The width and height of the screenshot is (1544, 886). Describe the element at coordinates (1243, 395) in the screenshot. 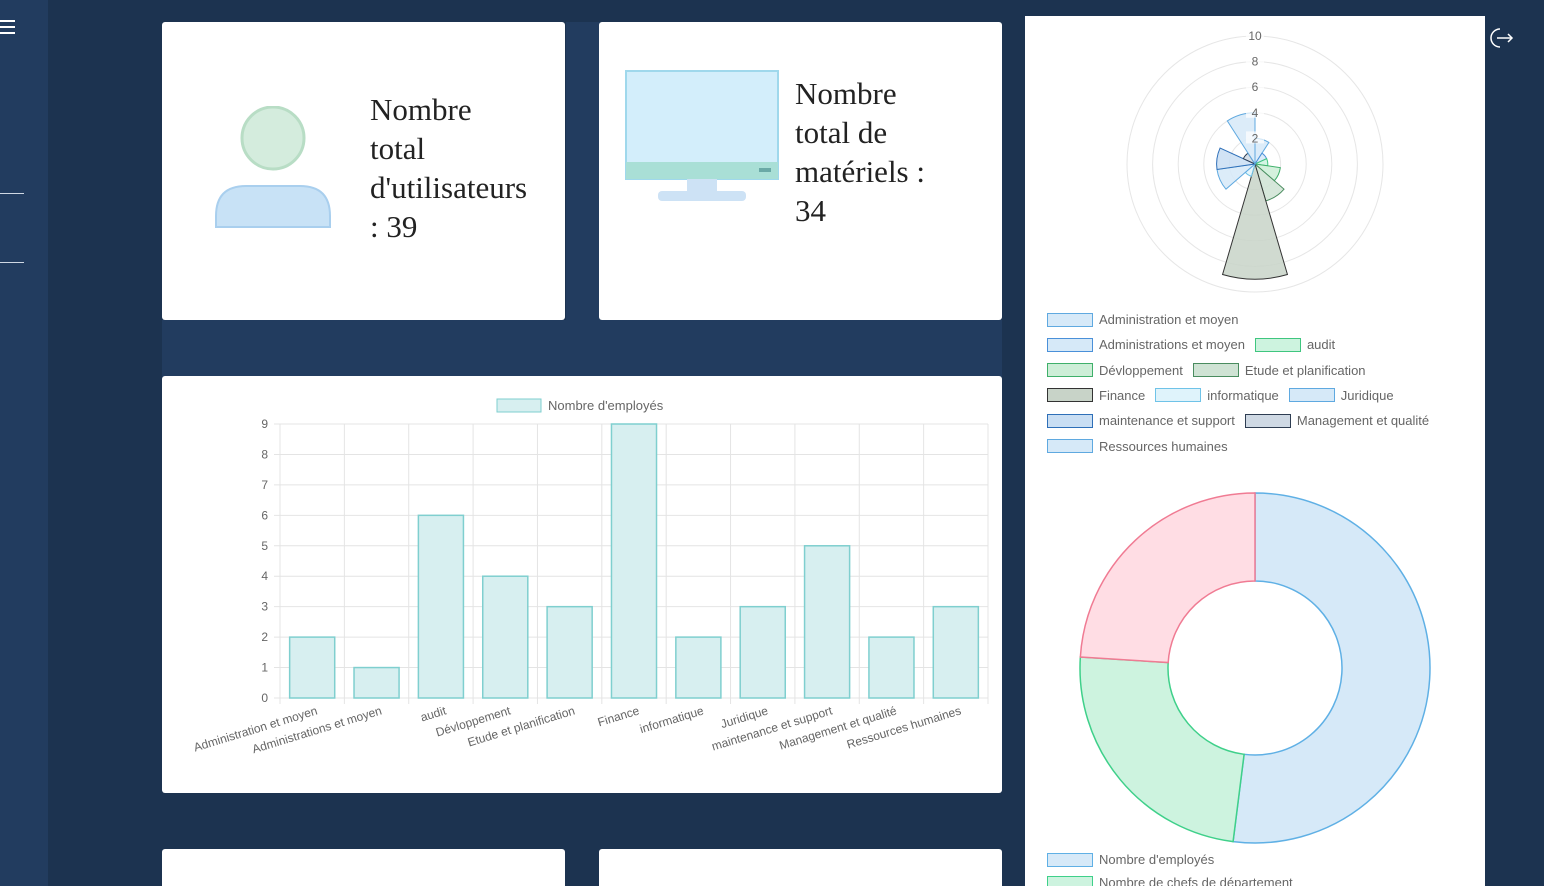

I see `legend-label: informatique` at that location.